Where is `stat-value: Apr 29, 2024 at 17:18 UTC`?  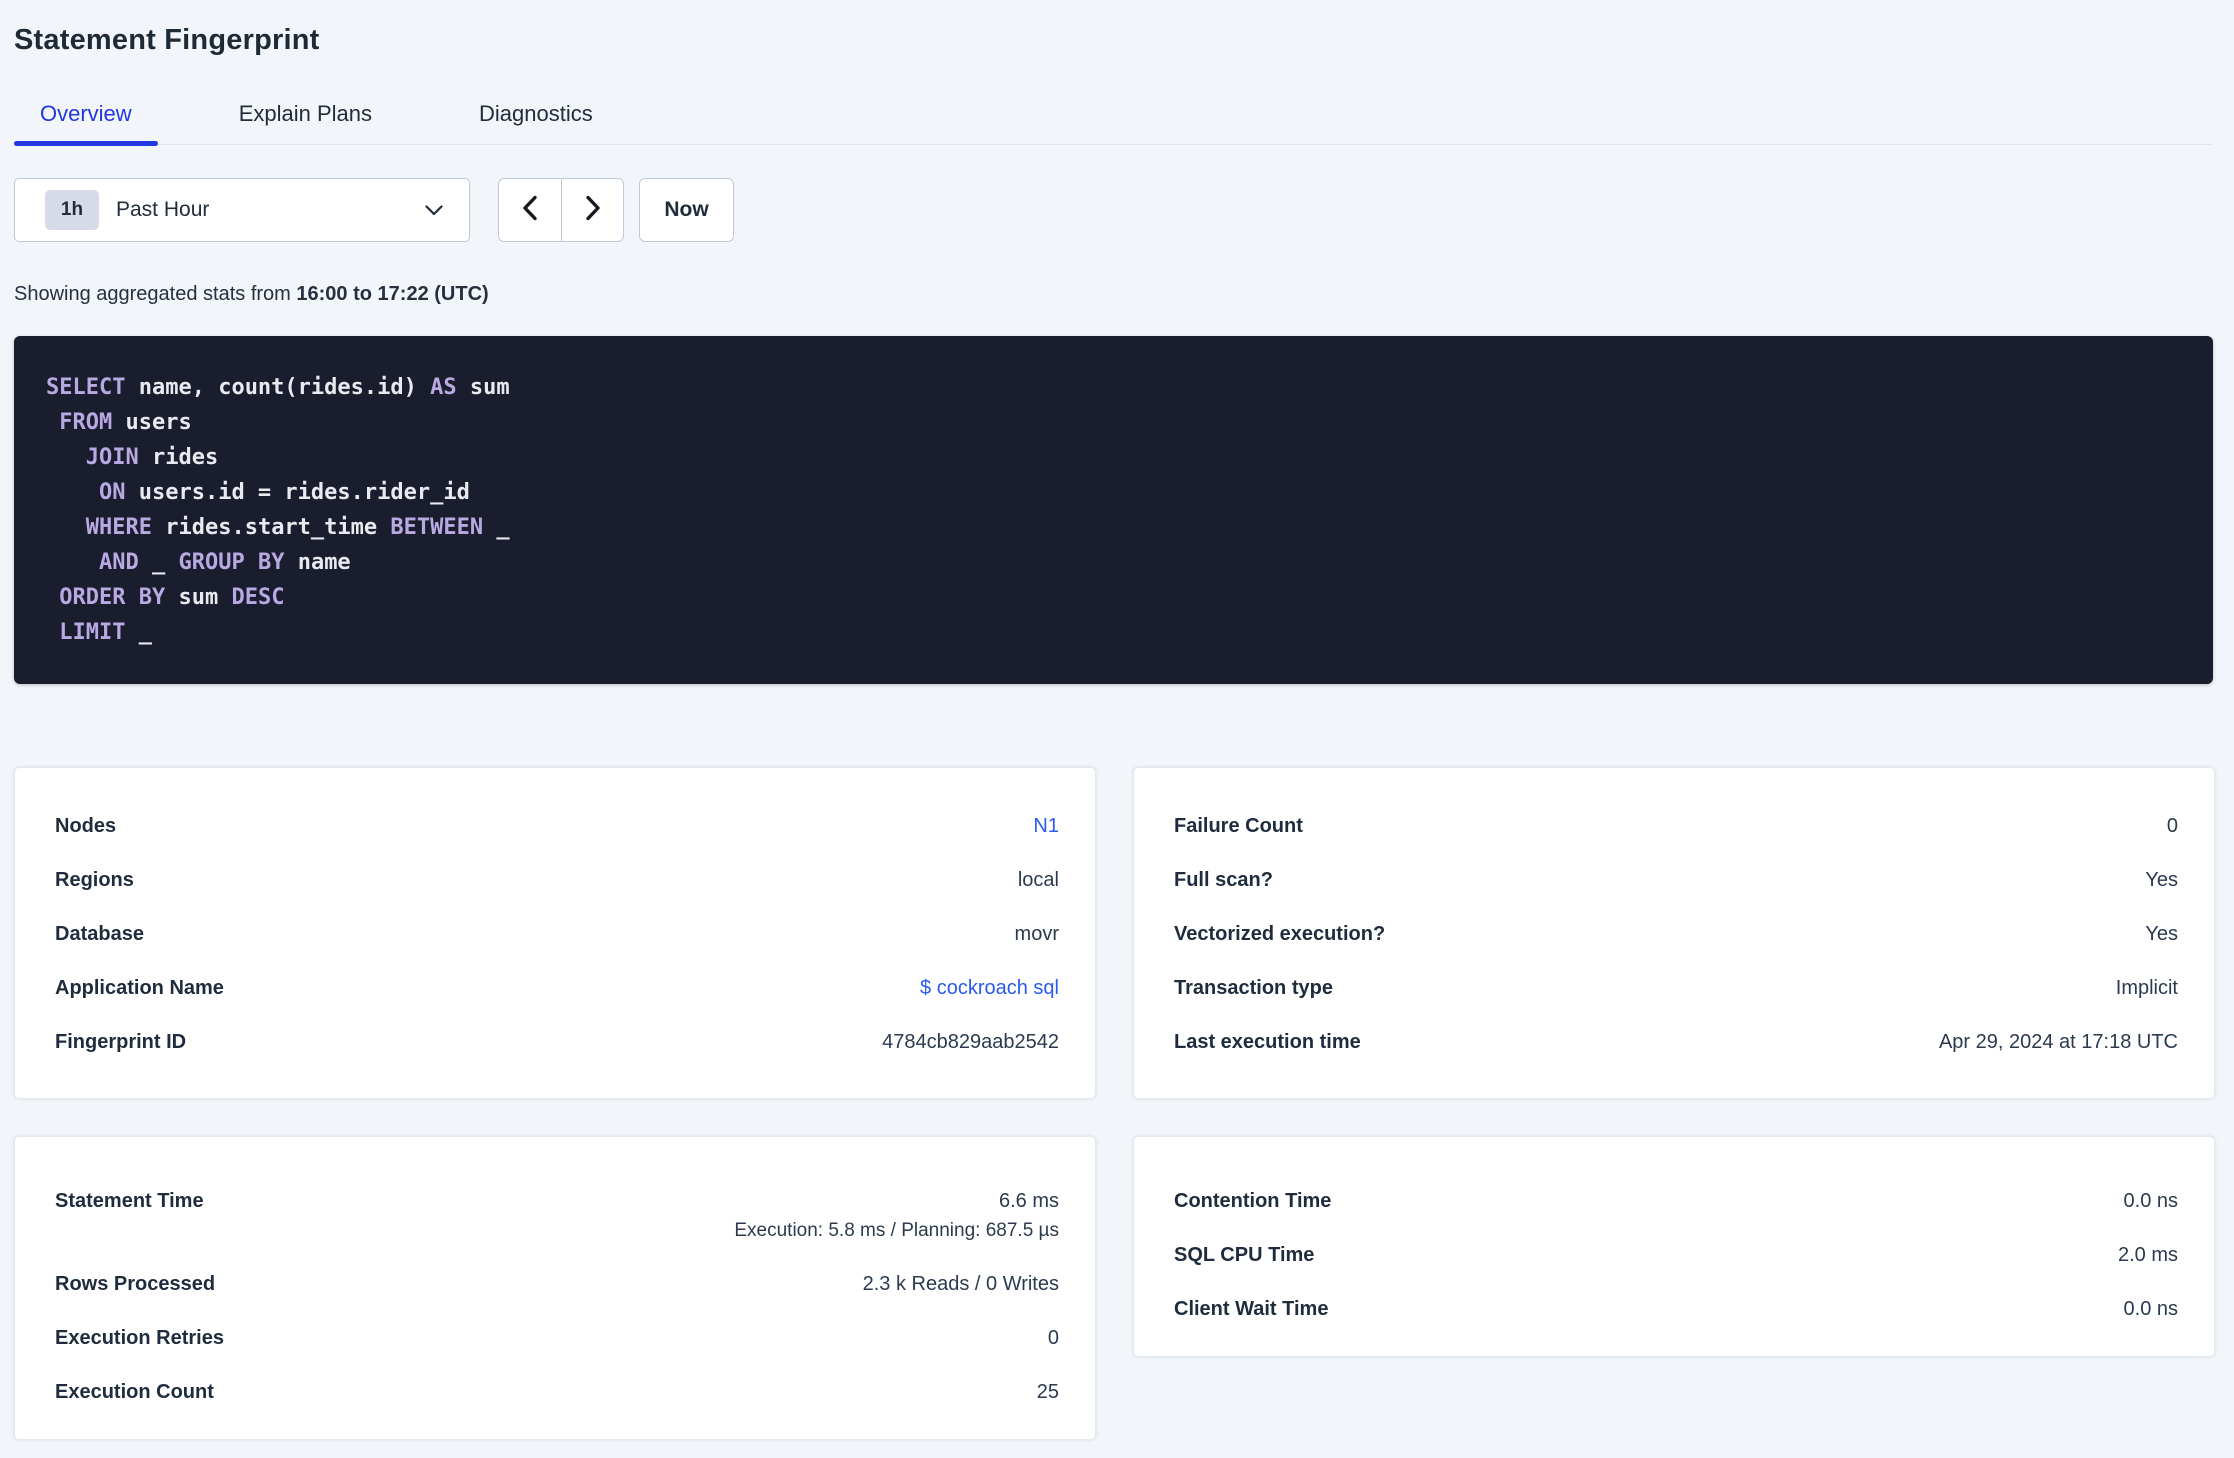 stat-value: Apr 29, 2024 at 17:18 UTC is located at coordinates (2058, 1042).